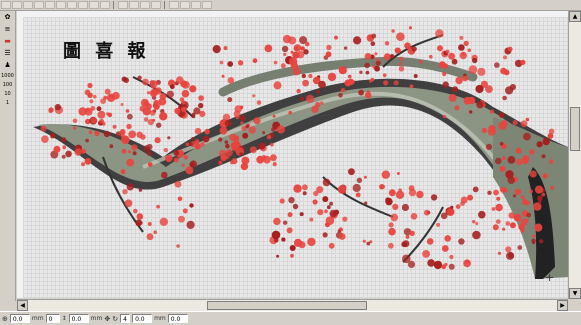 This screenshot has width=581, height=325. Describe the element at coordinates (52, 318) in the screenshot. I see `status-field-y: 0` at that location.